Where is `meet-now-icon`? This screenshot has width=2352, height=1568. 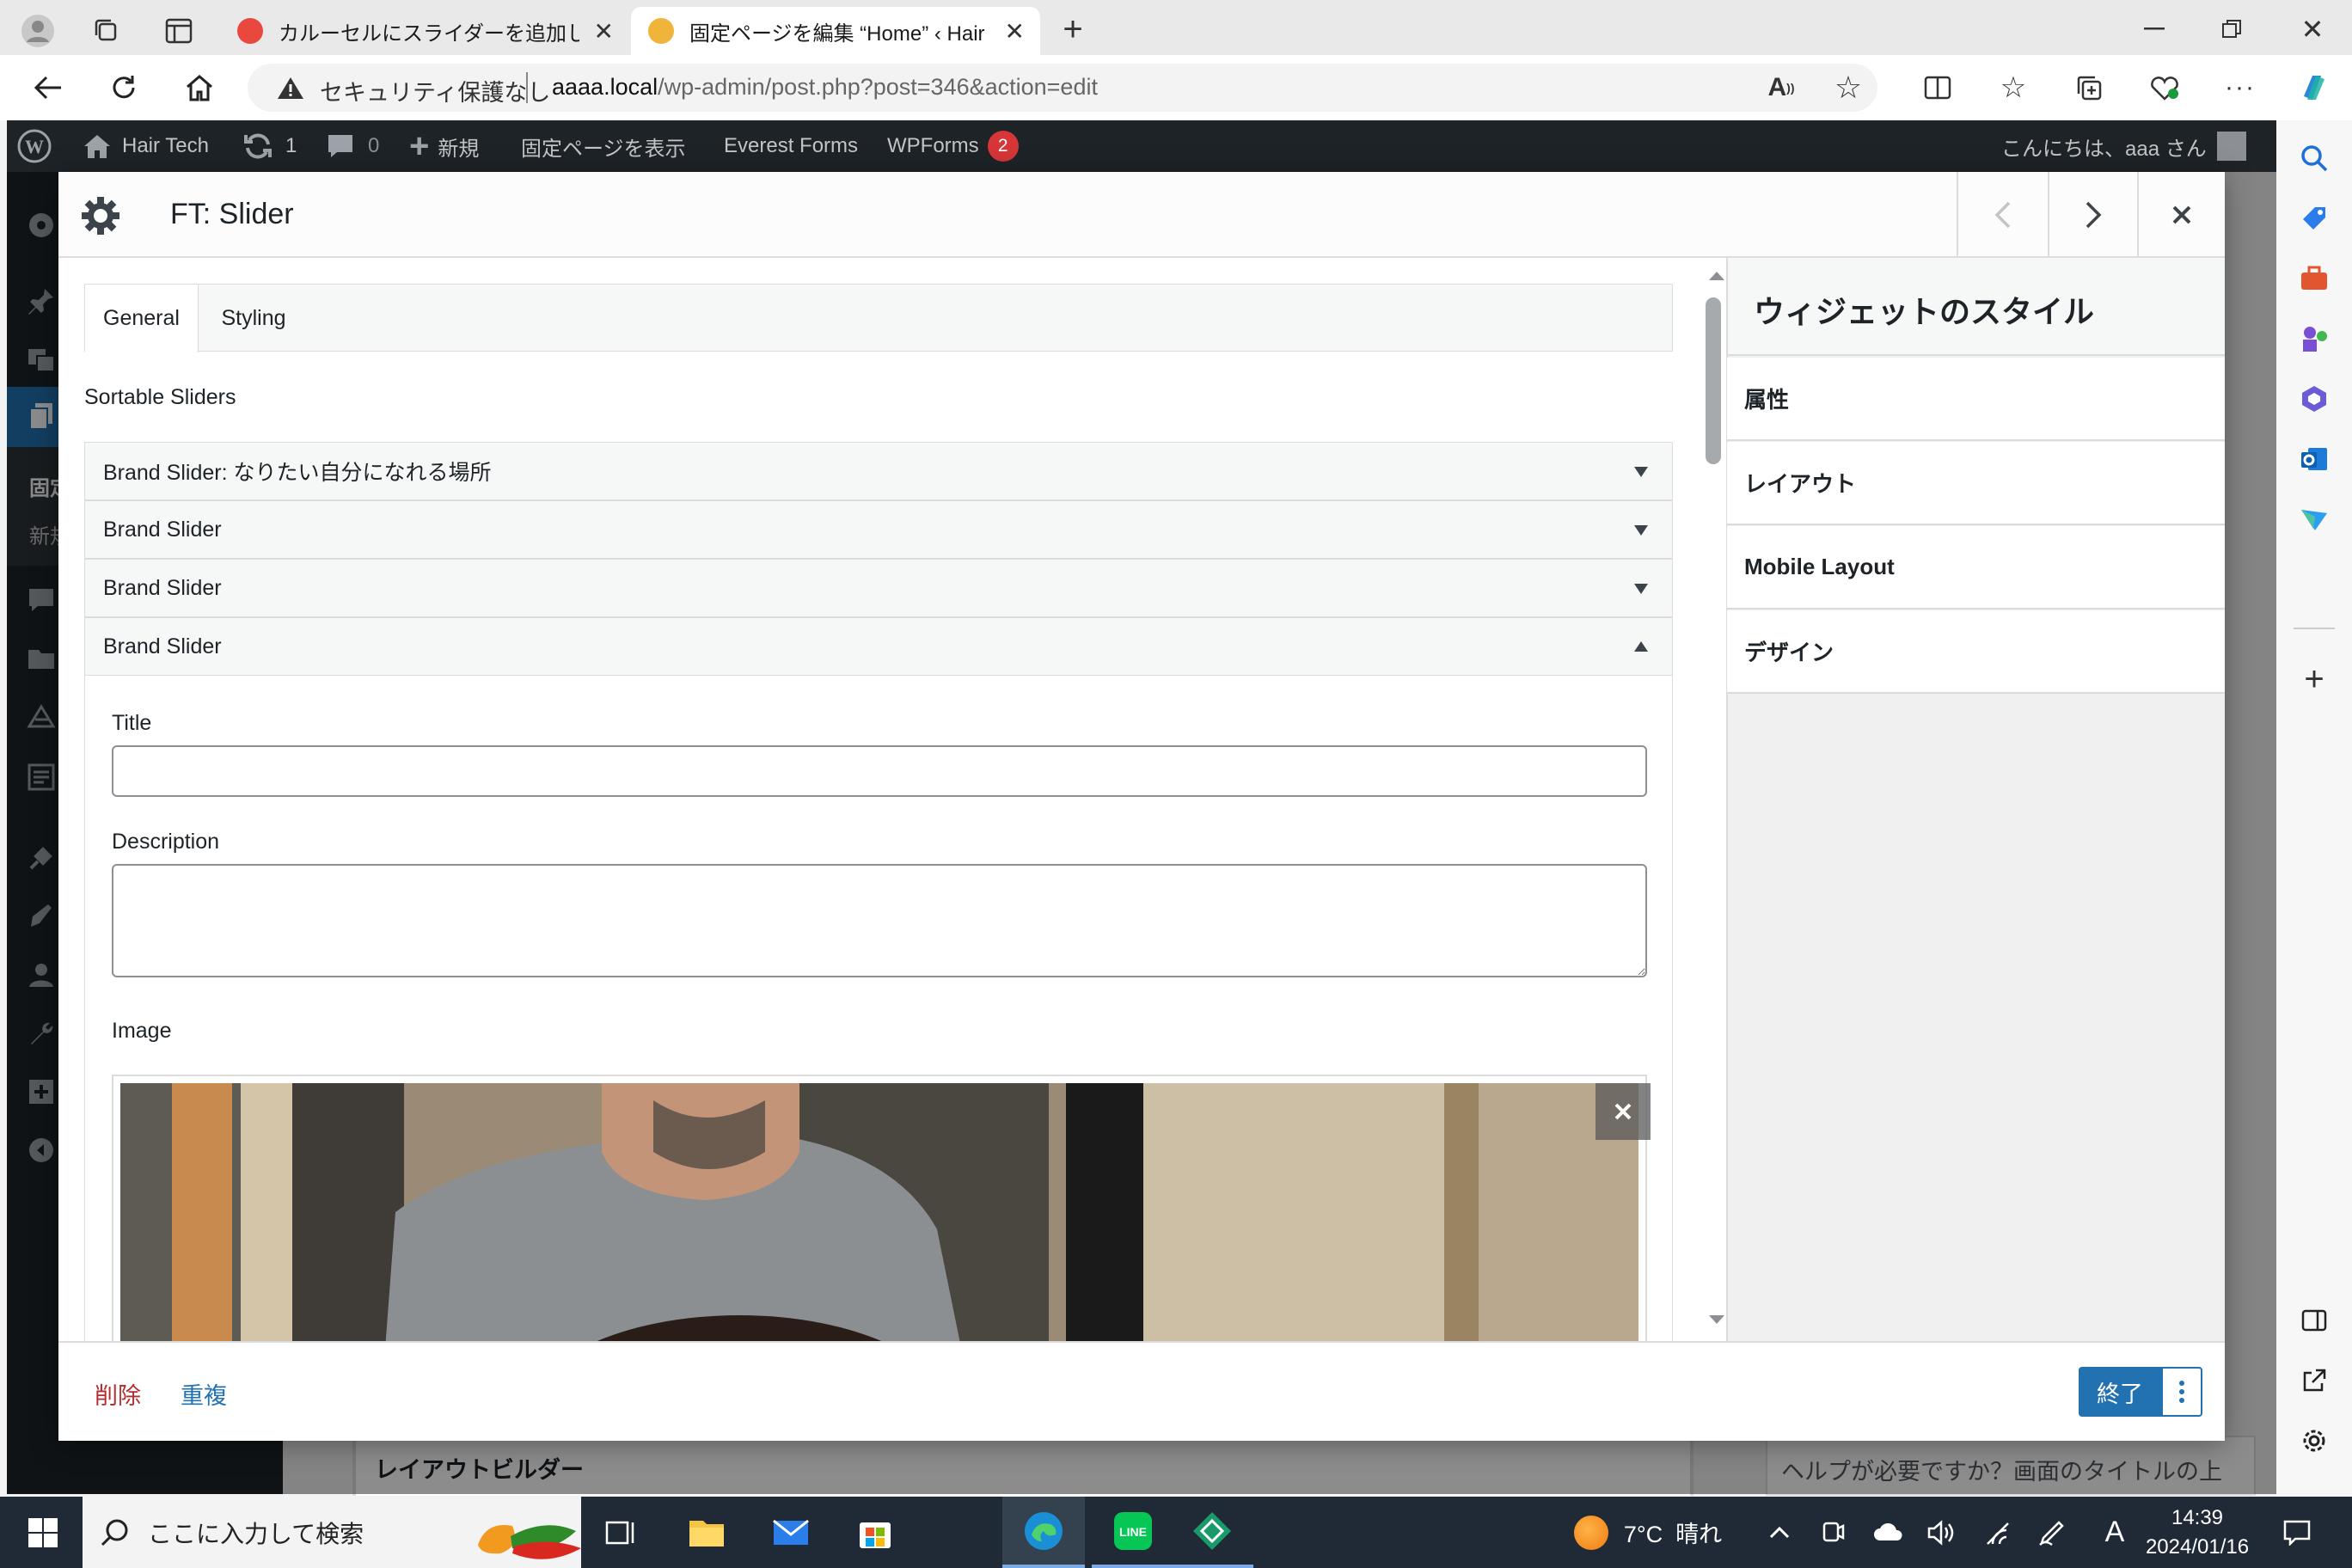
meet-now-icon is located at coordinates (1833, 1532).